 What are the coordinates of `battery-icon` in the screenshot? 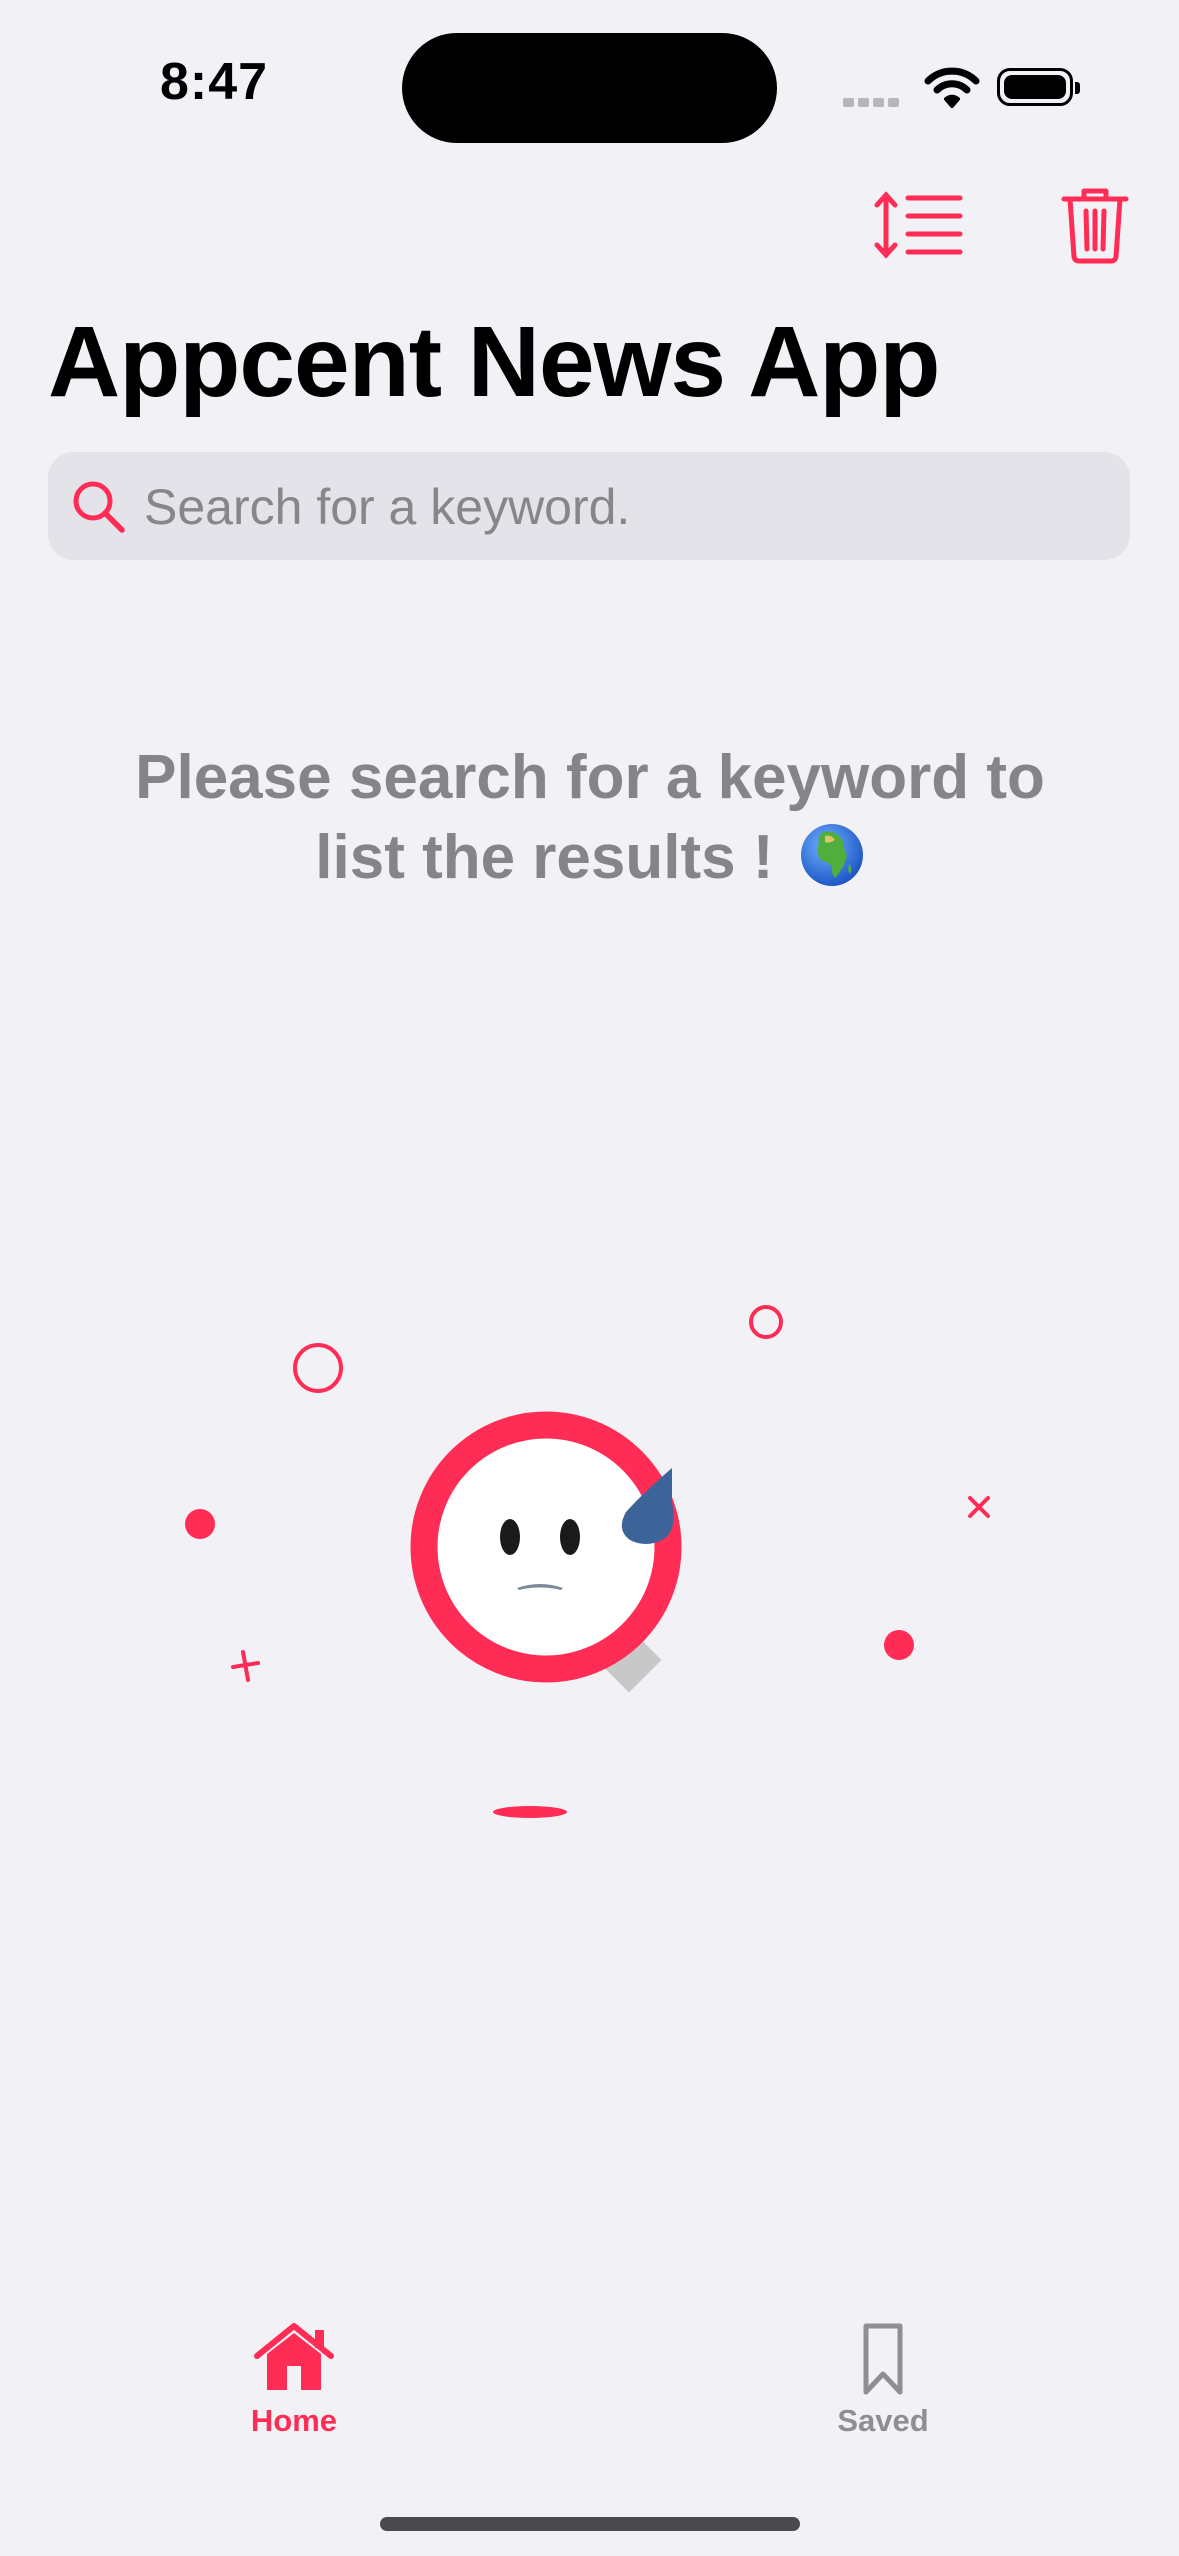 It's located at (1038, 87).